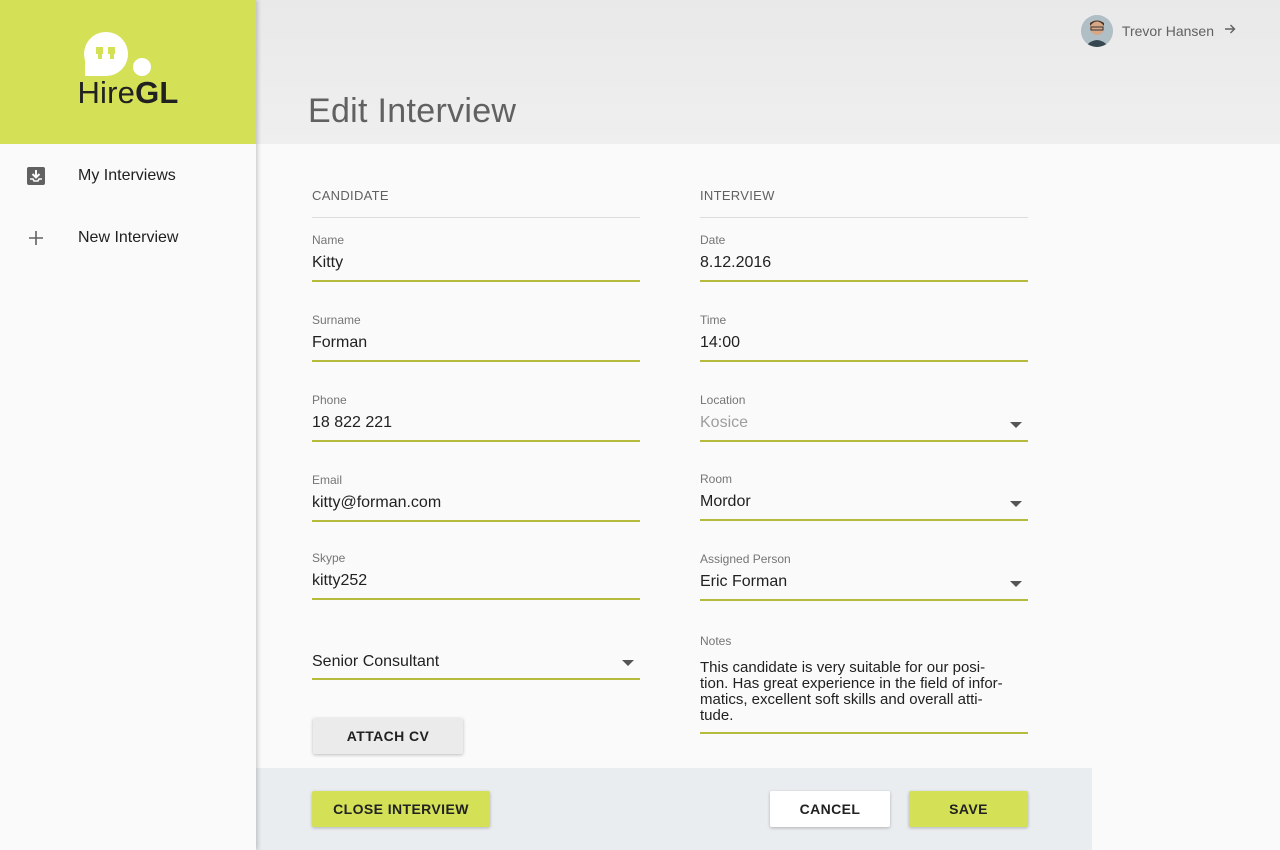 Image resolution: width=1280 pixels, height=850 pixels. Describe the element at coordinates (720, 343) in the screenshot. I see `time-input: 14:00` at that location.